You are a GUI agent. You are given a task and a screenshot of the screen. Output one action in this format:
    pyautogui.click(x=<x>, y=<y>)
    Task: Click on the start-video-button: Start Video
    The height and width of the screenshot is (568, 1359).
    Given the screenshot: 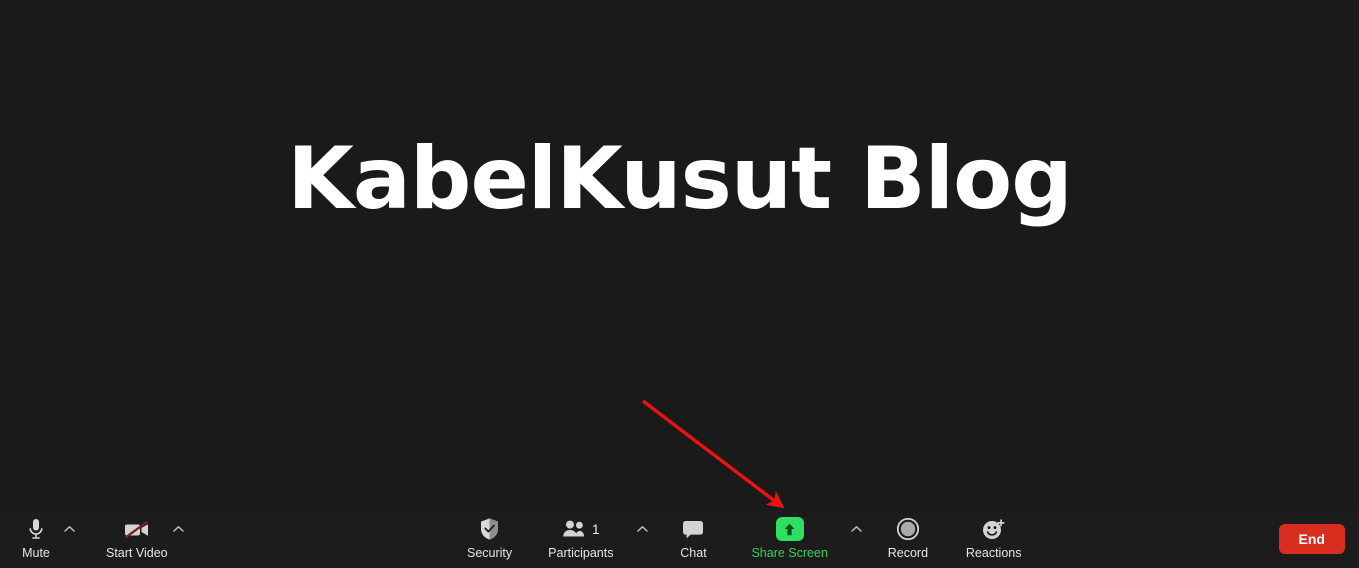 What is the action you would take?
    pyautogui.click(x=137, y=535)
    